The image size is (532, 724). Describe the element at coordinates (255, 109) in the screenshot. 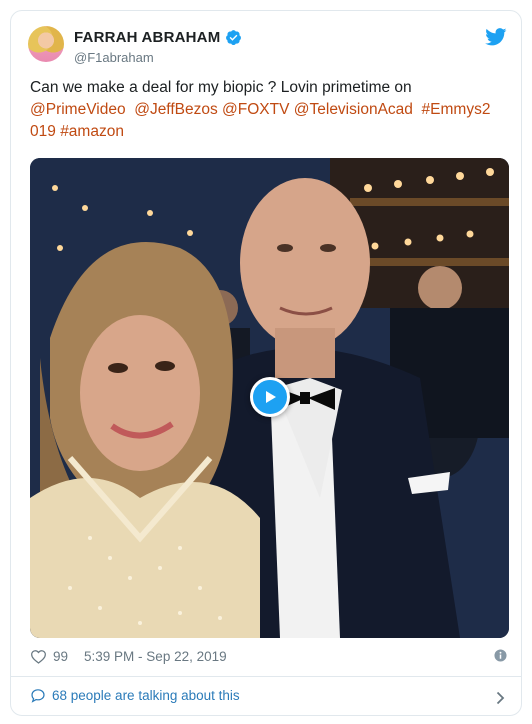

I see `mention-foxtv: @FOXTV` at that location.